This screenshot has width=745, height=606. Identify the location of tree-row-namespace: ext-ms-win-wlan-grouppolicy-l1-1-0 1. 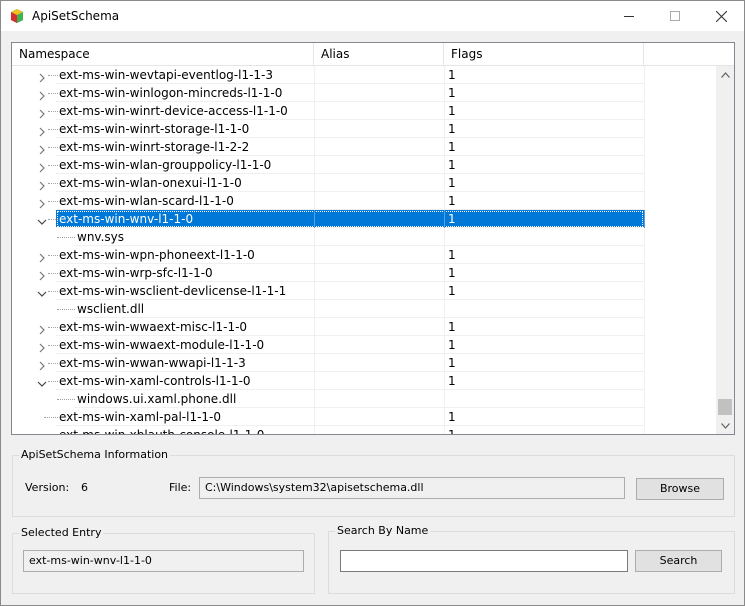
(364, 165).